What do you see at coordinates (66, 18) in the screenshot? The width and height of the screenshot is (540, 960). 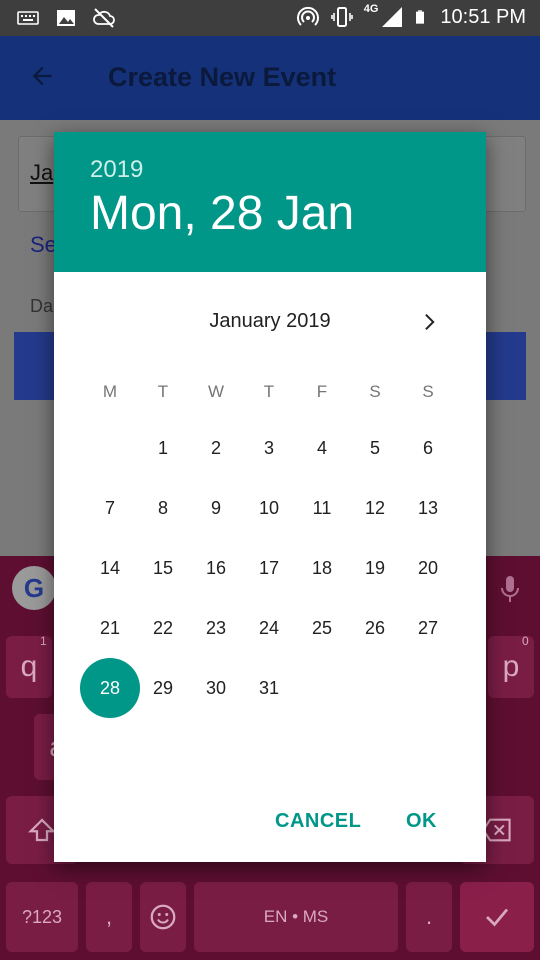 I see `image-icon` at bounding box center [66, 18].